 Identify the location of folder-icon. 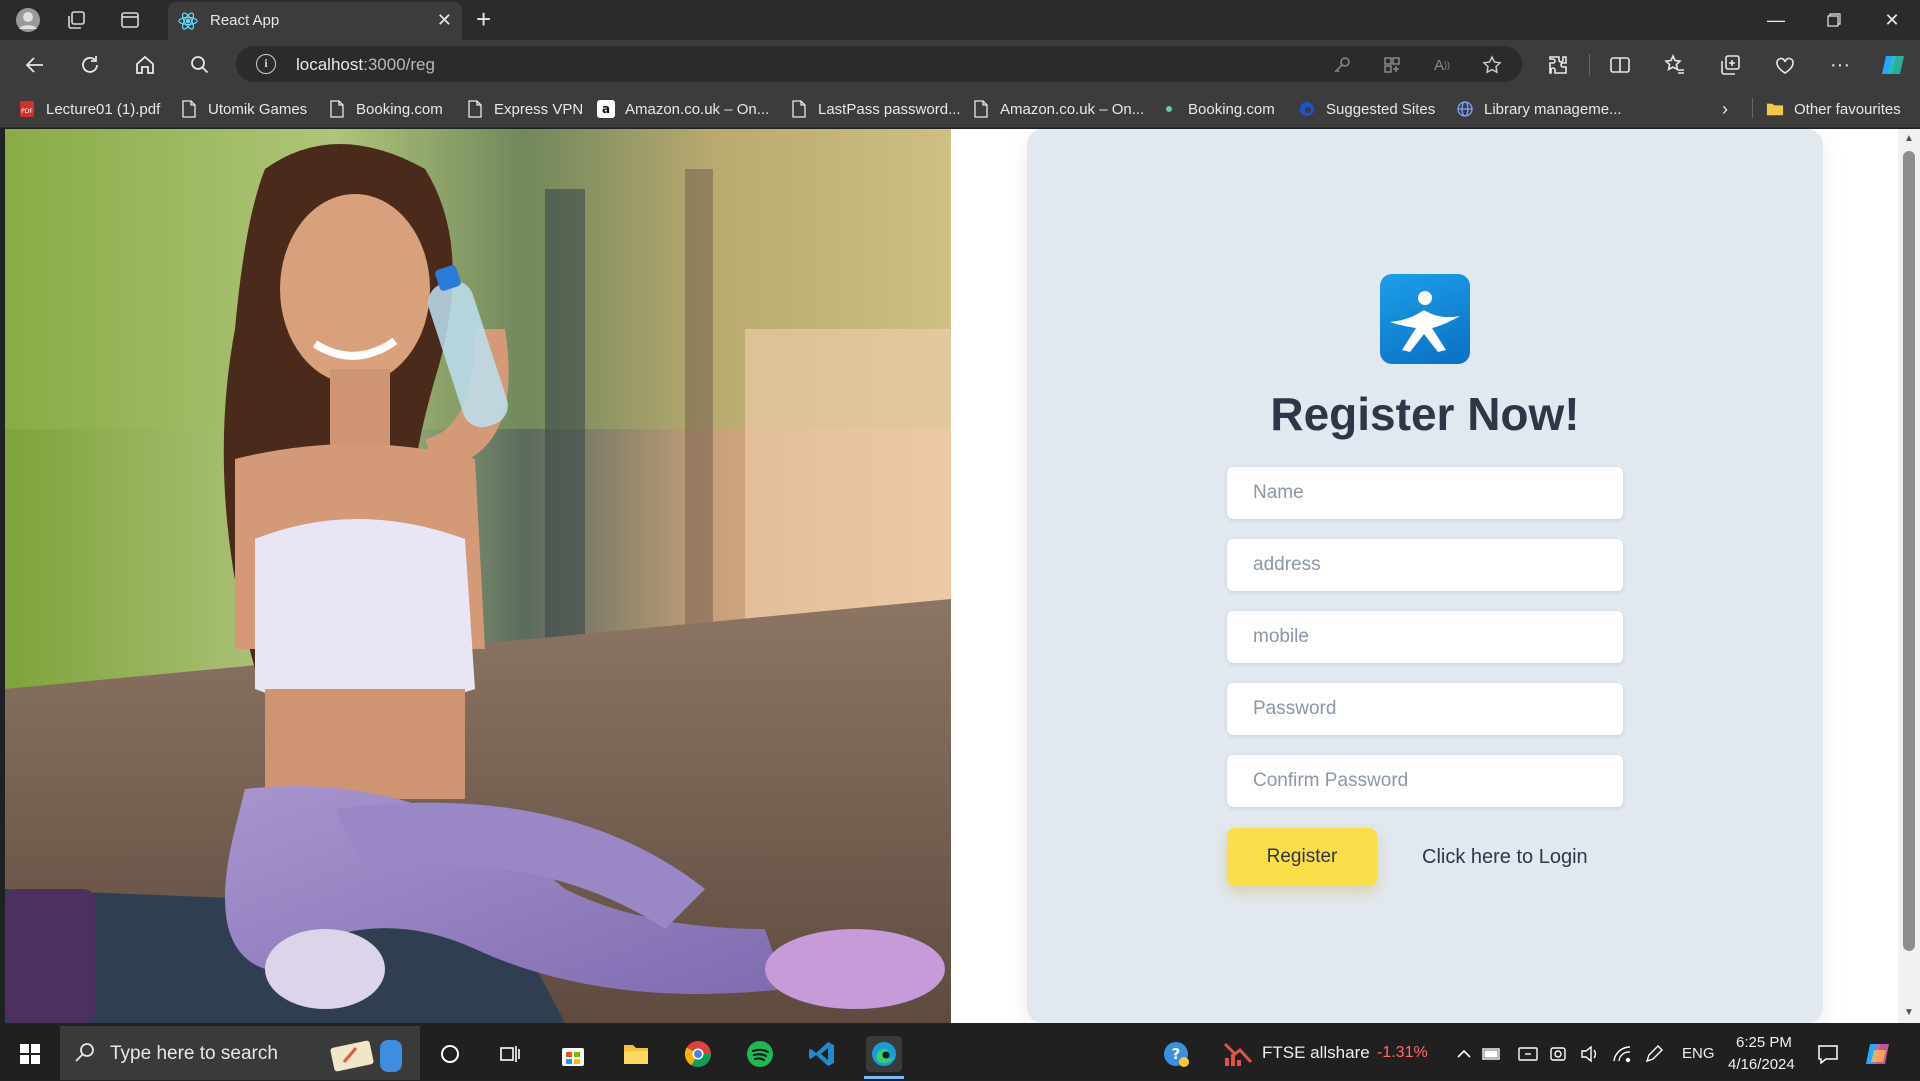
(1775, 109).